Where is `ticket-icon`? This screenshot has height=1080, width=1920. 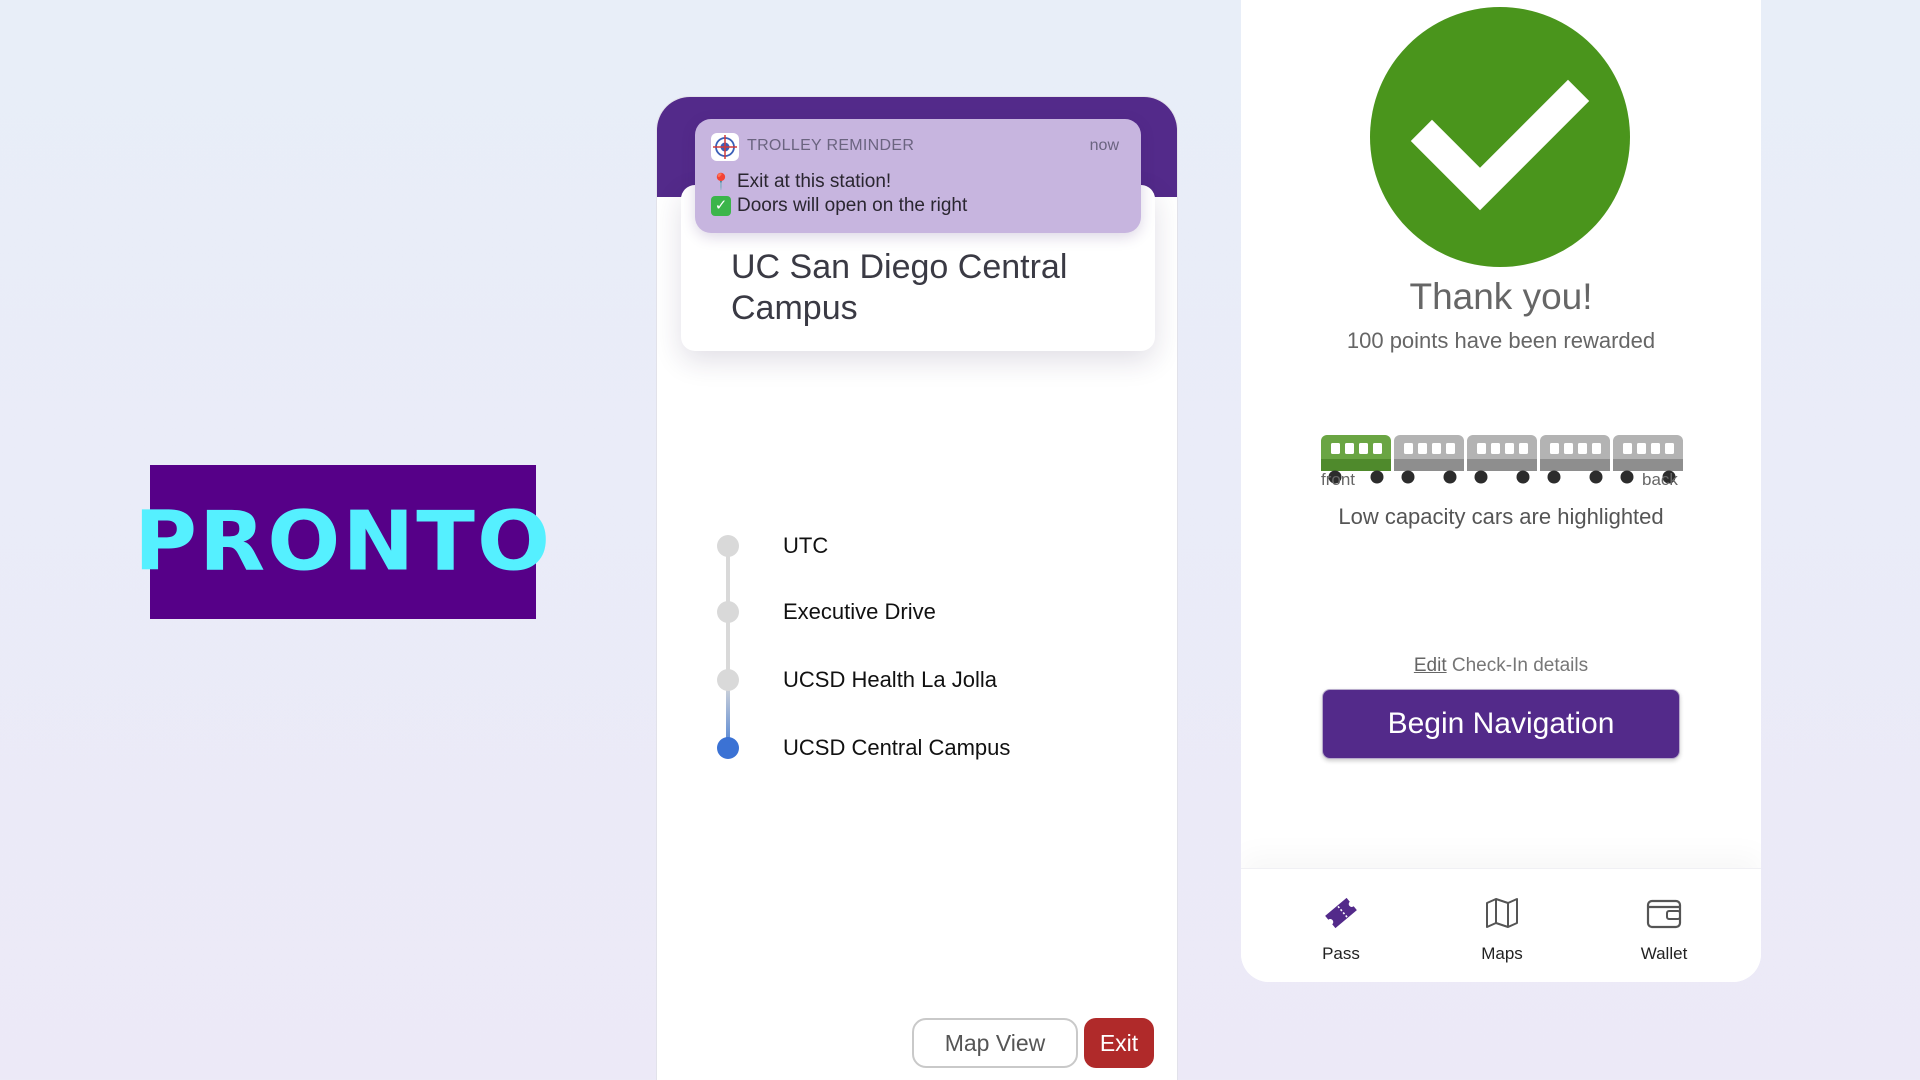
ticket-icon is located at coordinates (1341, 915).